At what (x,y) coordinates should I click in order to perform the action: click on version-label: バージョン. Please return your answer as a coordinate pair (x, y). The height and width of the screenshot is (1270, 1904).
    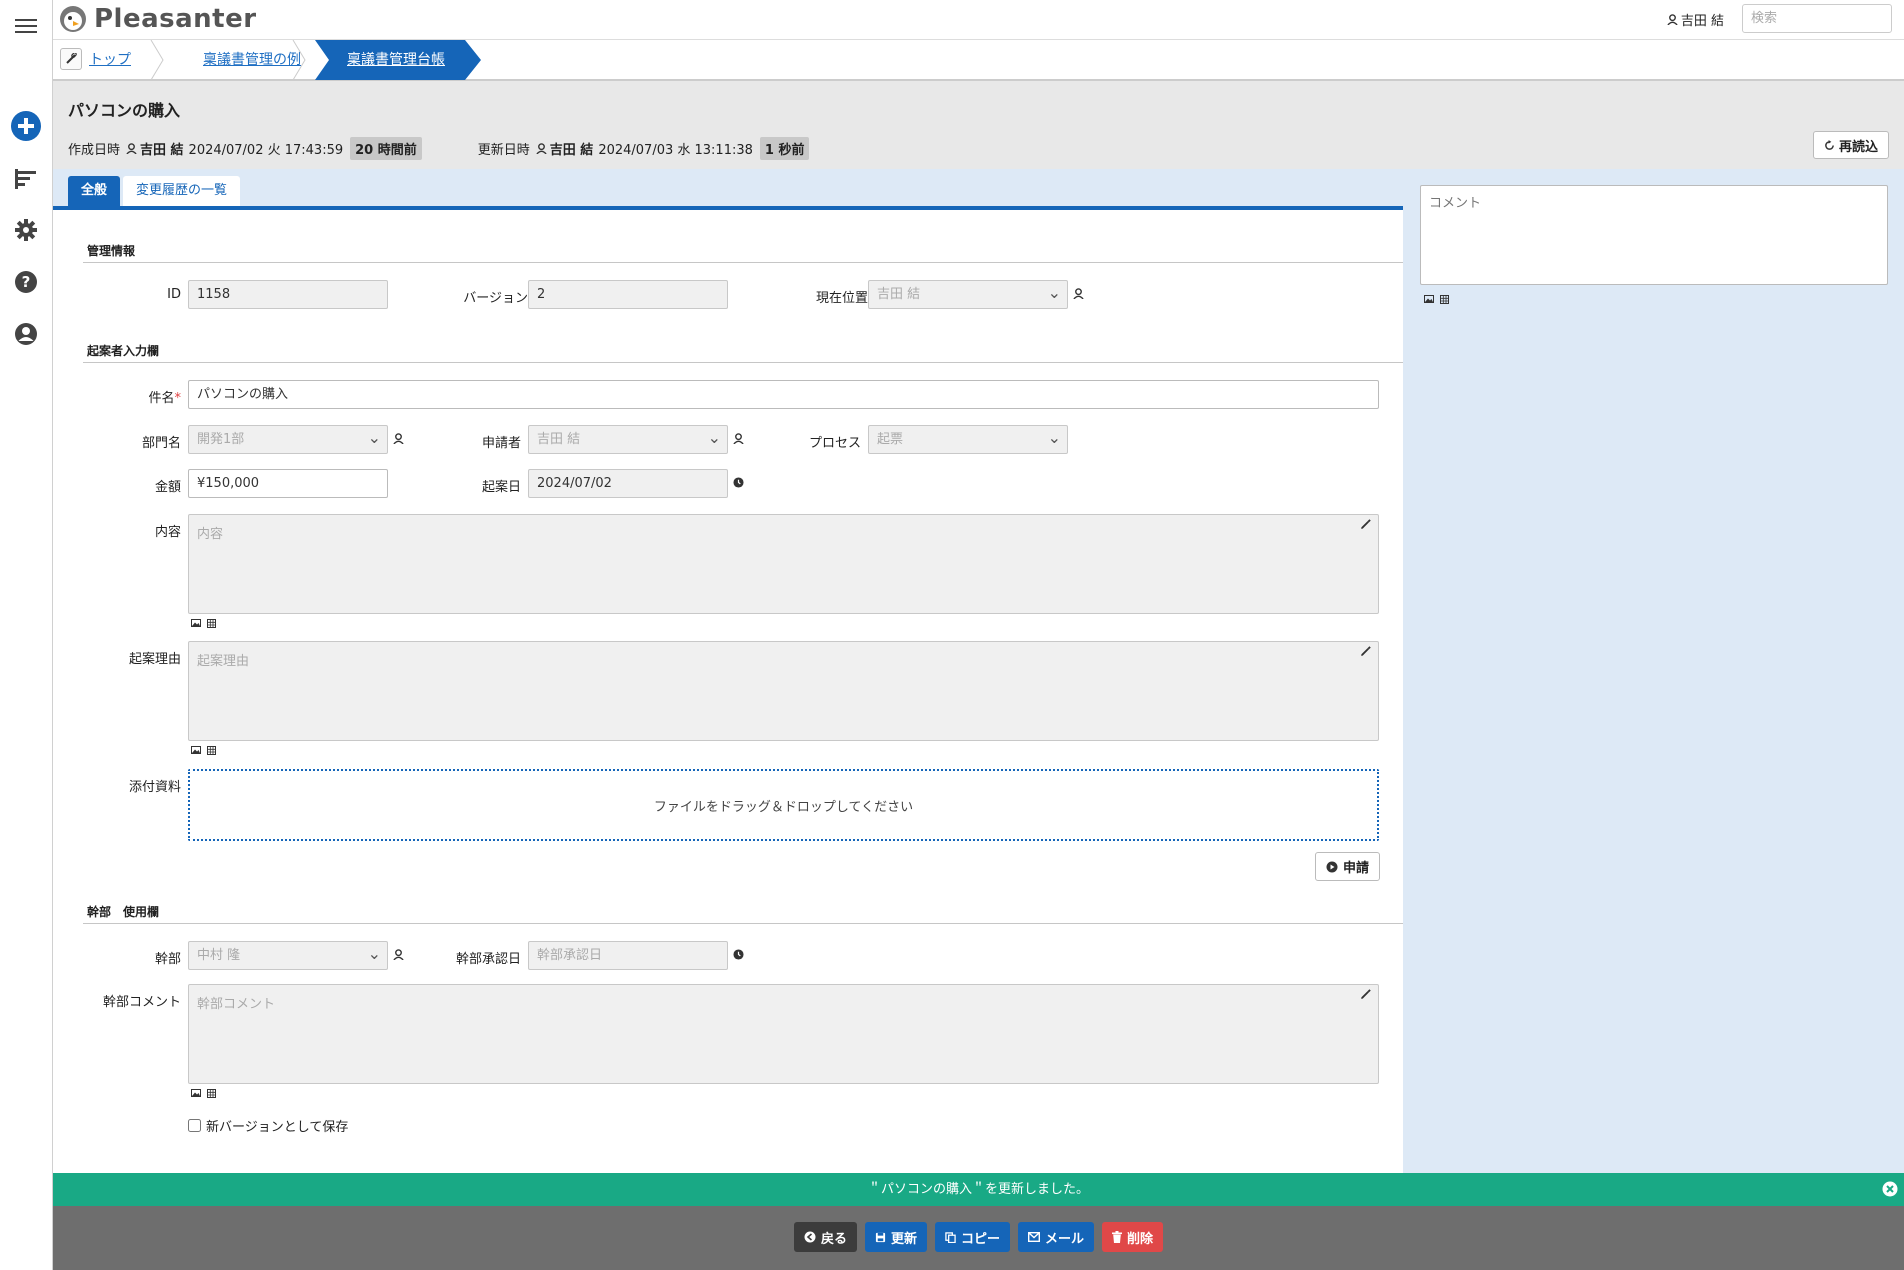
    Looking at the image, I should click on (495, 298).